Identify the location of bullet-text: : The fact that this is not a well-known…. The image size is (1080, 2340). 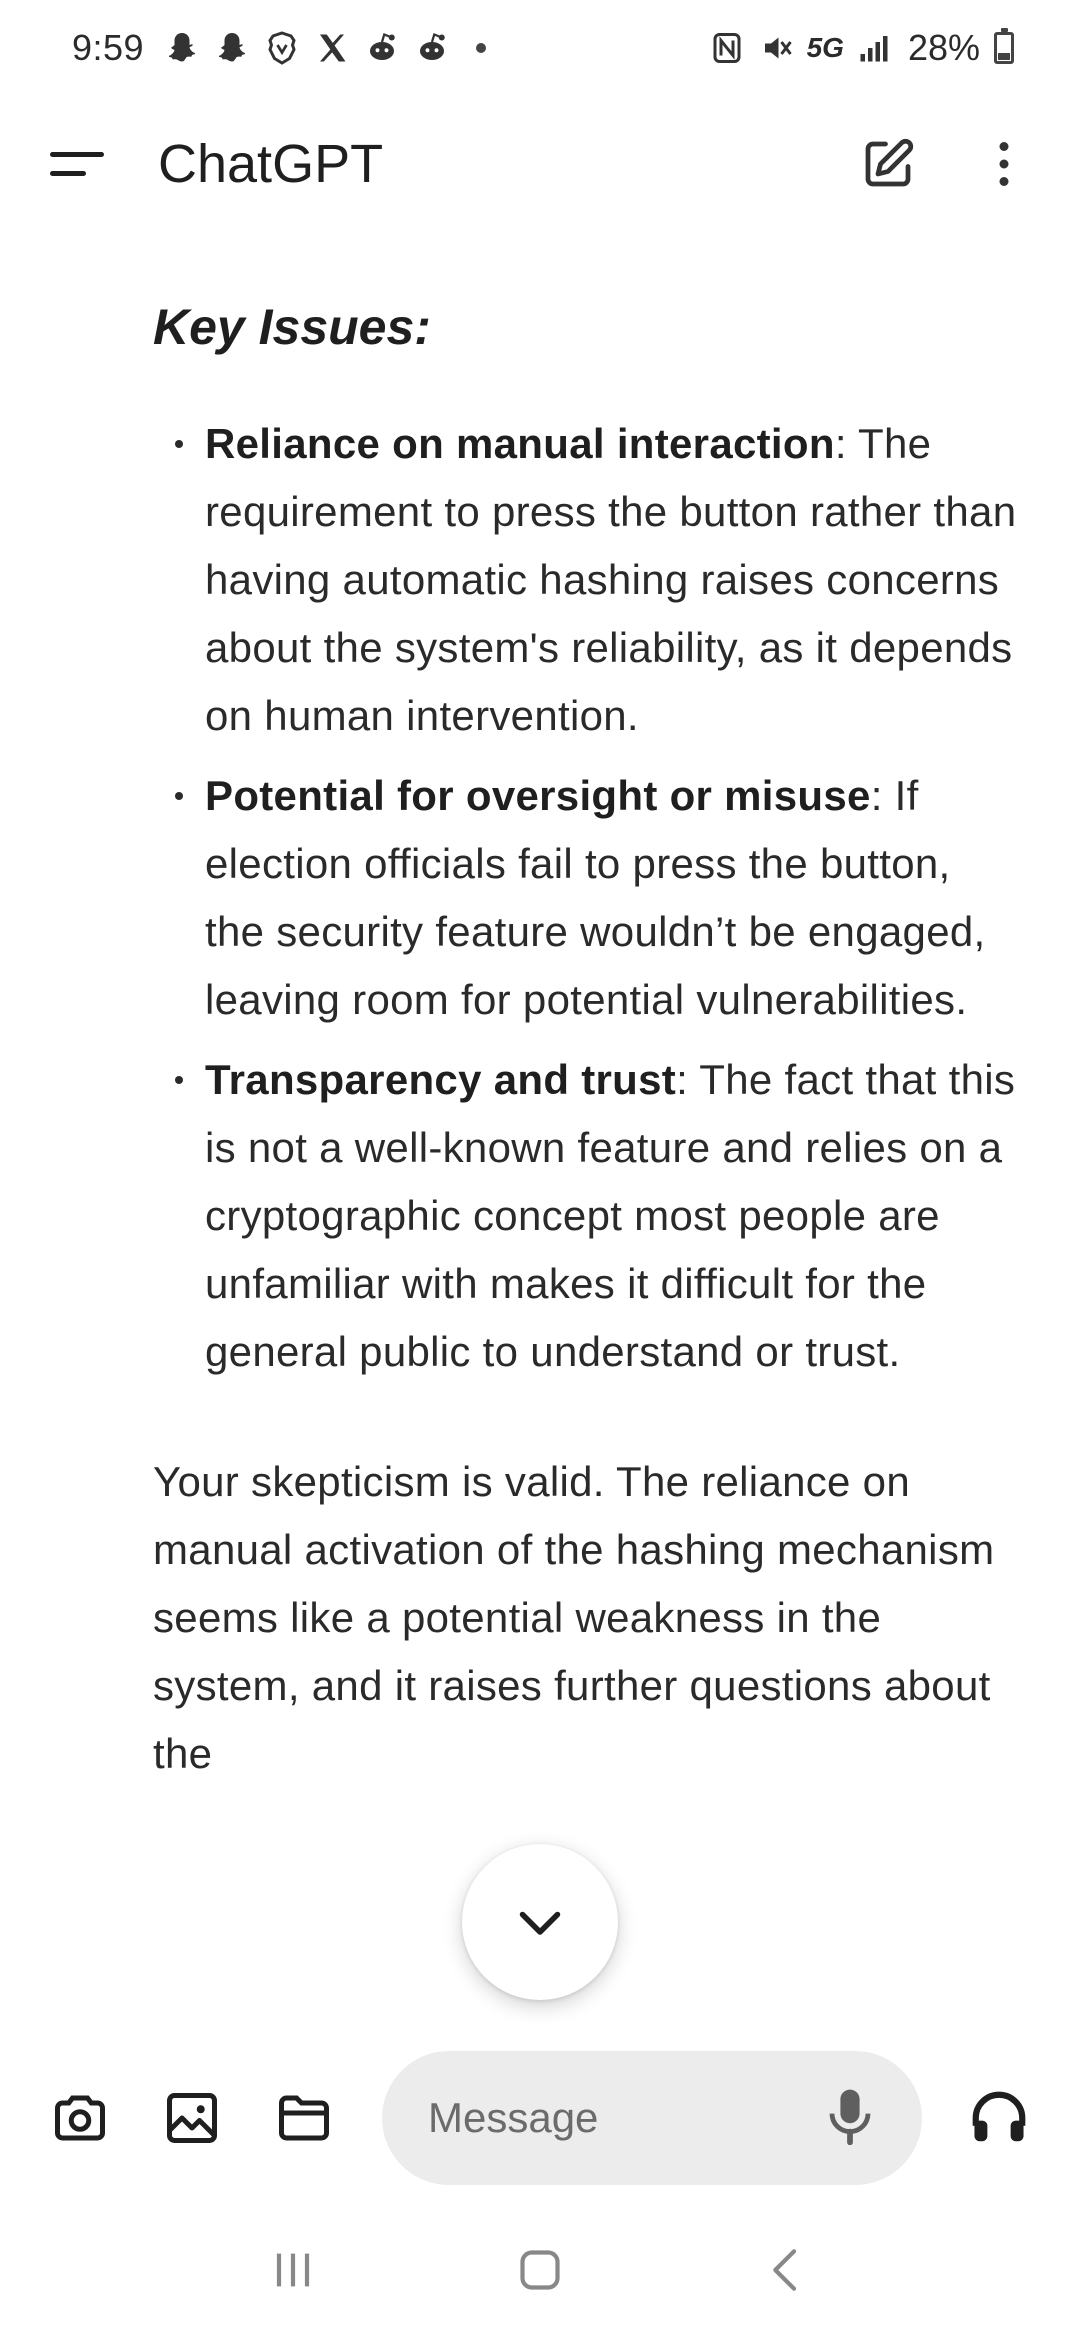
(610, 1215).